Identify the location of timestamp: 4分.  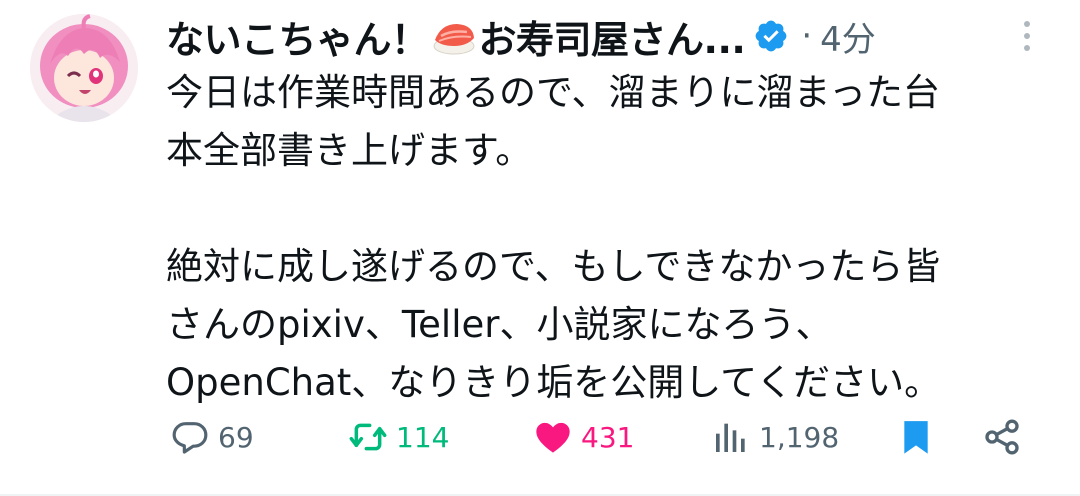
(848, 36).